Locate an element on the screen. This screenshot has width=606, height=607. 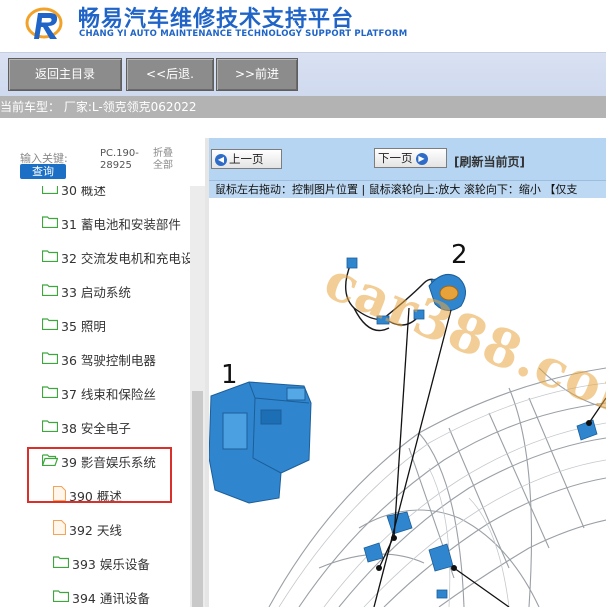
scrollbar-thumb is located at coordinates (197, 499).